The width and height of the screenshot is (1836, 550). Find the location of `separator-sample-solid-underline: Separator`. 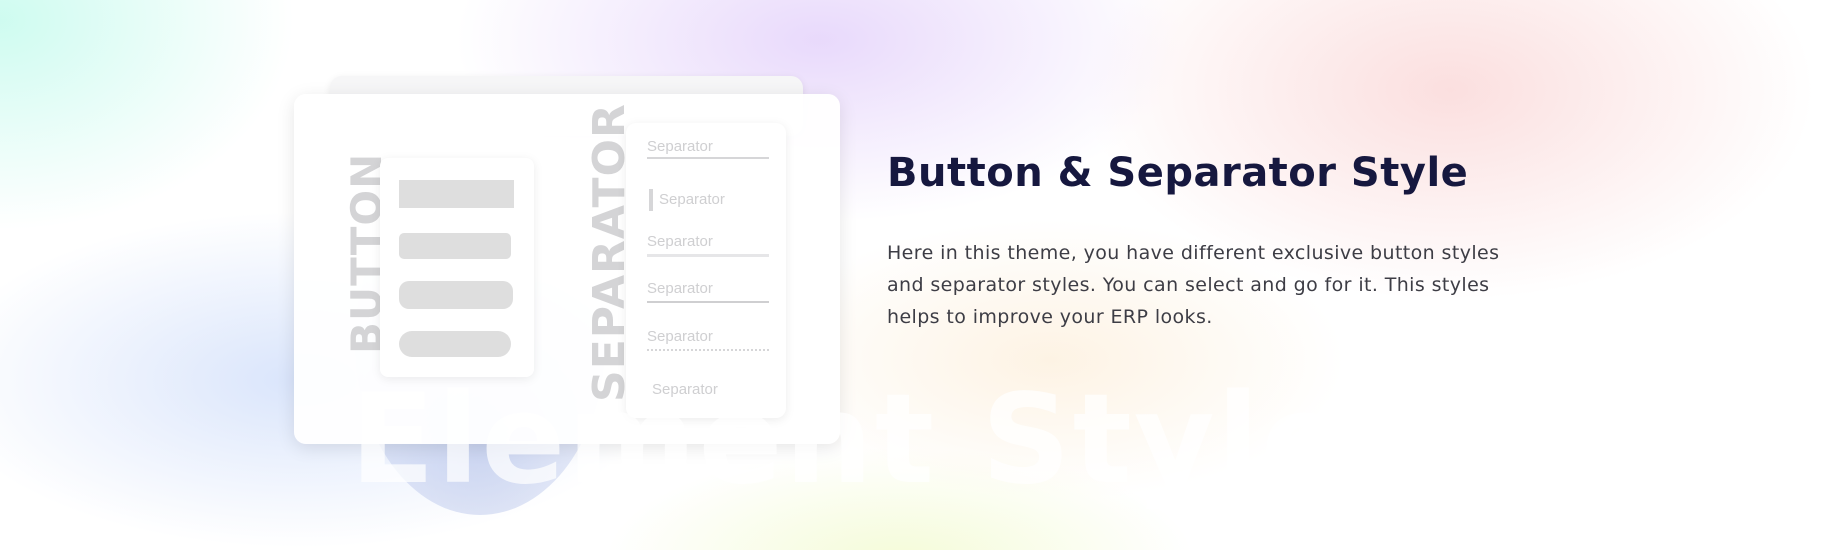

separator-sample-solid-underline: Separator is located at coordinates (708, 291).